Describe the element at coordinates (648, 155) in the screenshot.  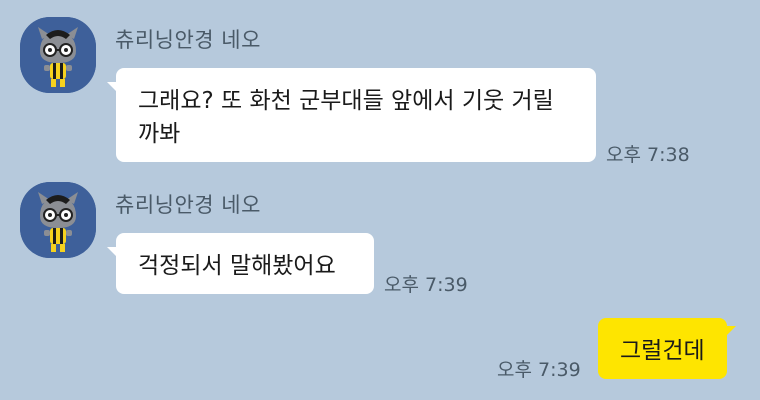
I see `message-time: 오후 7:38` at that location.